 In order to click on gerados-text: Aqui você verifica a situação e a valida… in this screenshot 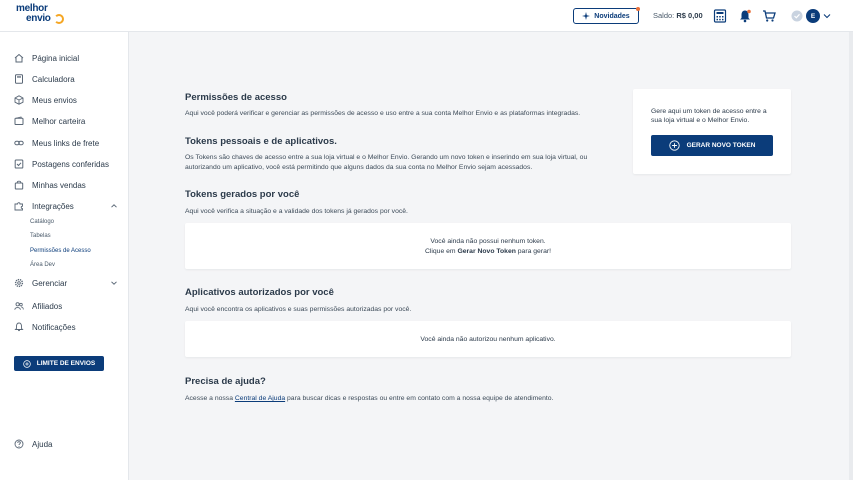, I will do `click(296, 211)`.